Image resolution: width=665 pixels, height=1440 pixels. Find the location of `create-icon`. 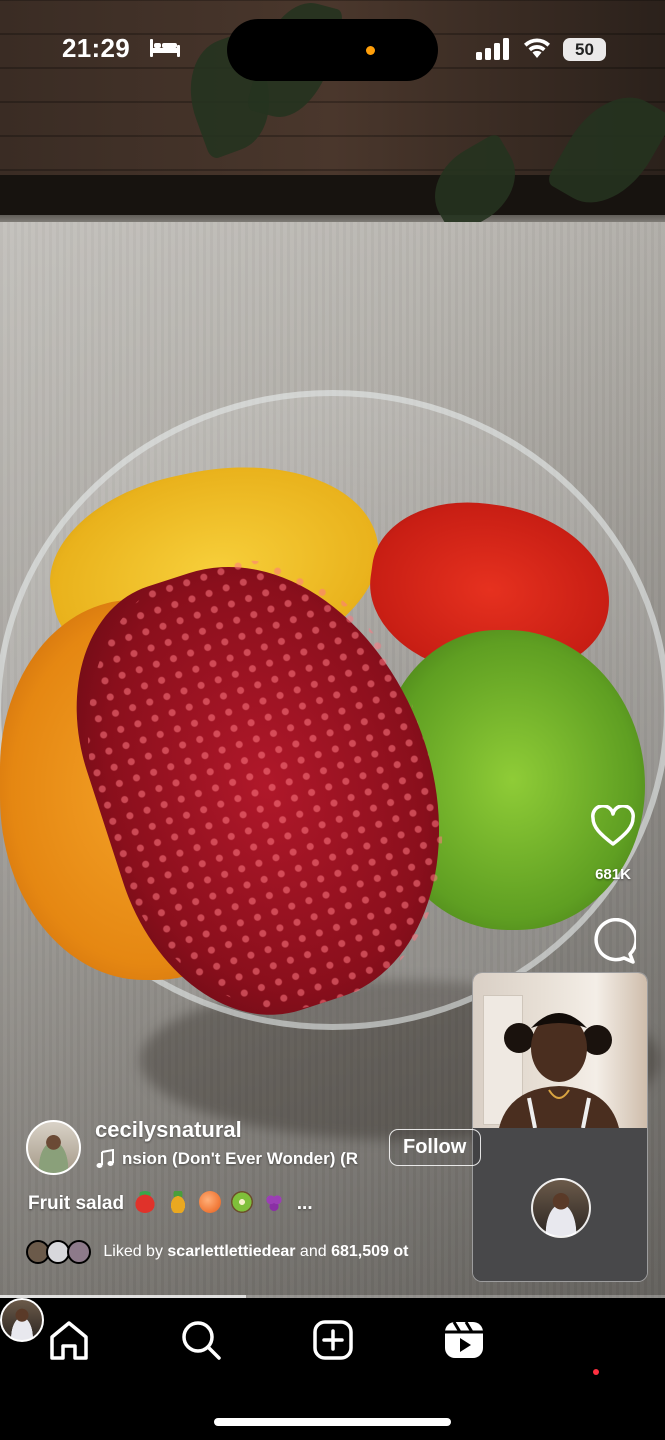

create-icon is located at coordinates (333, 1340).